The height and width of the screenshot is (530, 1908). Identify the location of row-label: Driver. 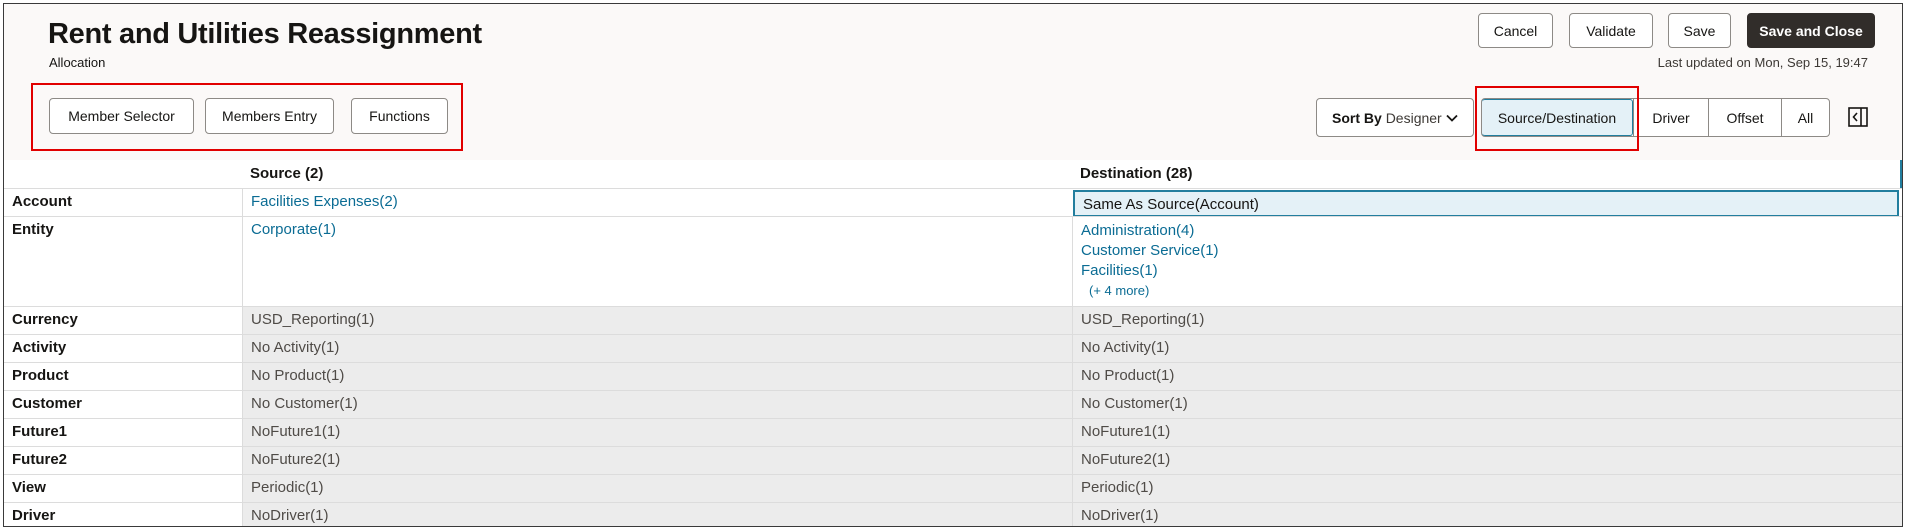
(34, 515).